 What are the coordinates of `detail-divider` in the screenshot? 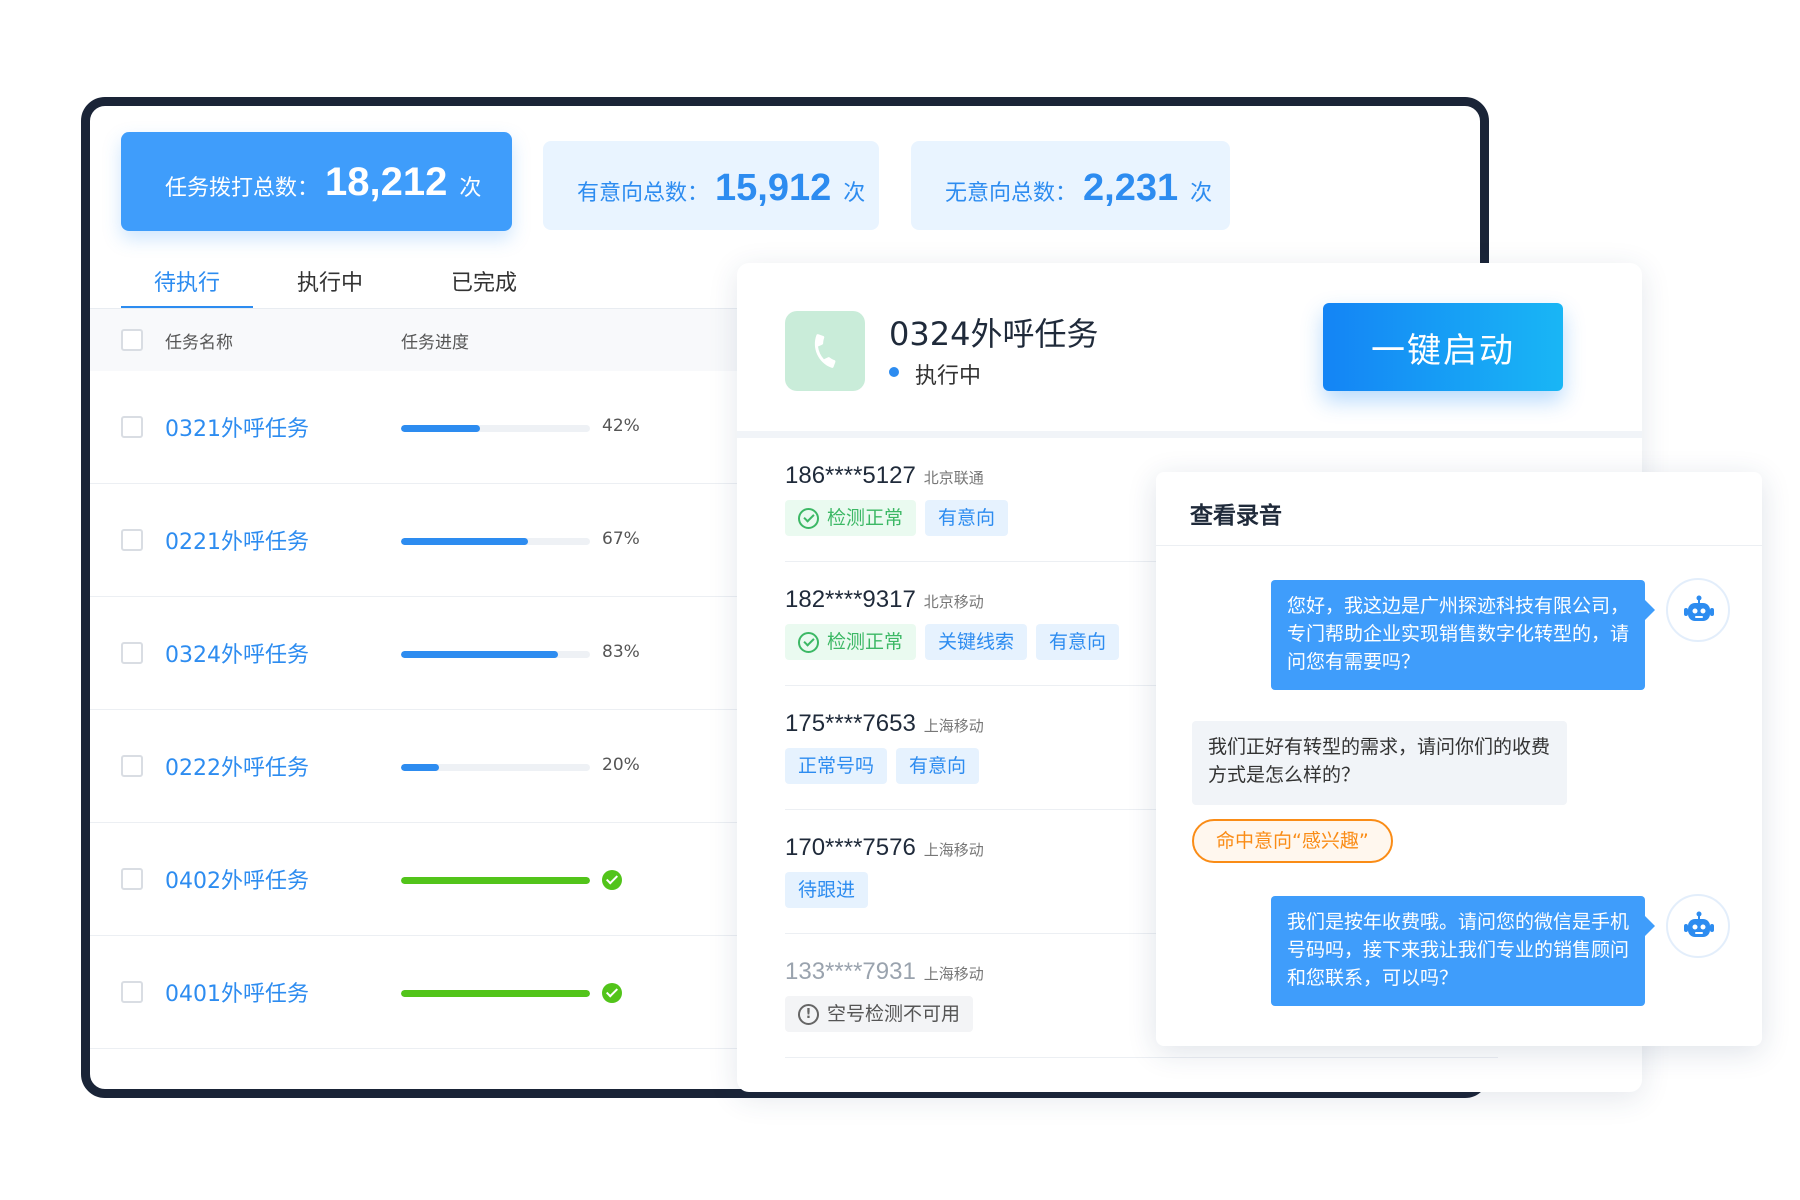 It's located at (1189, 434).